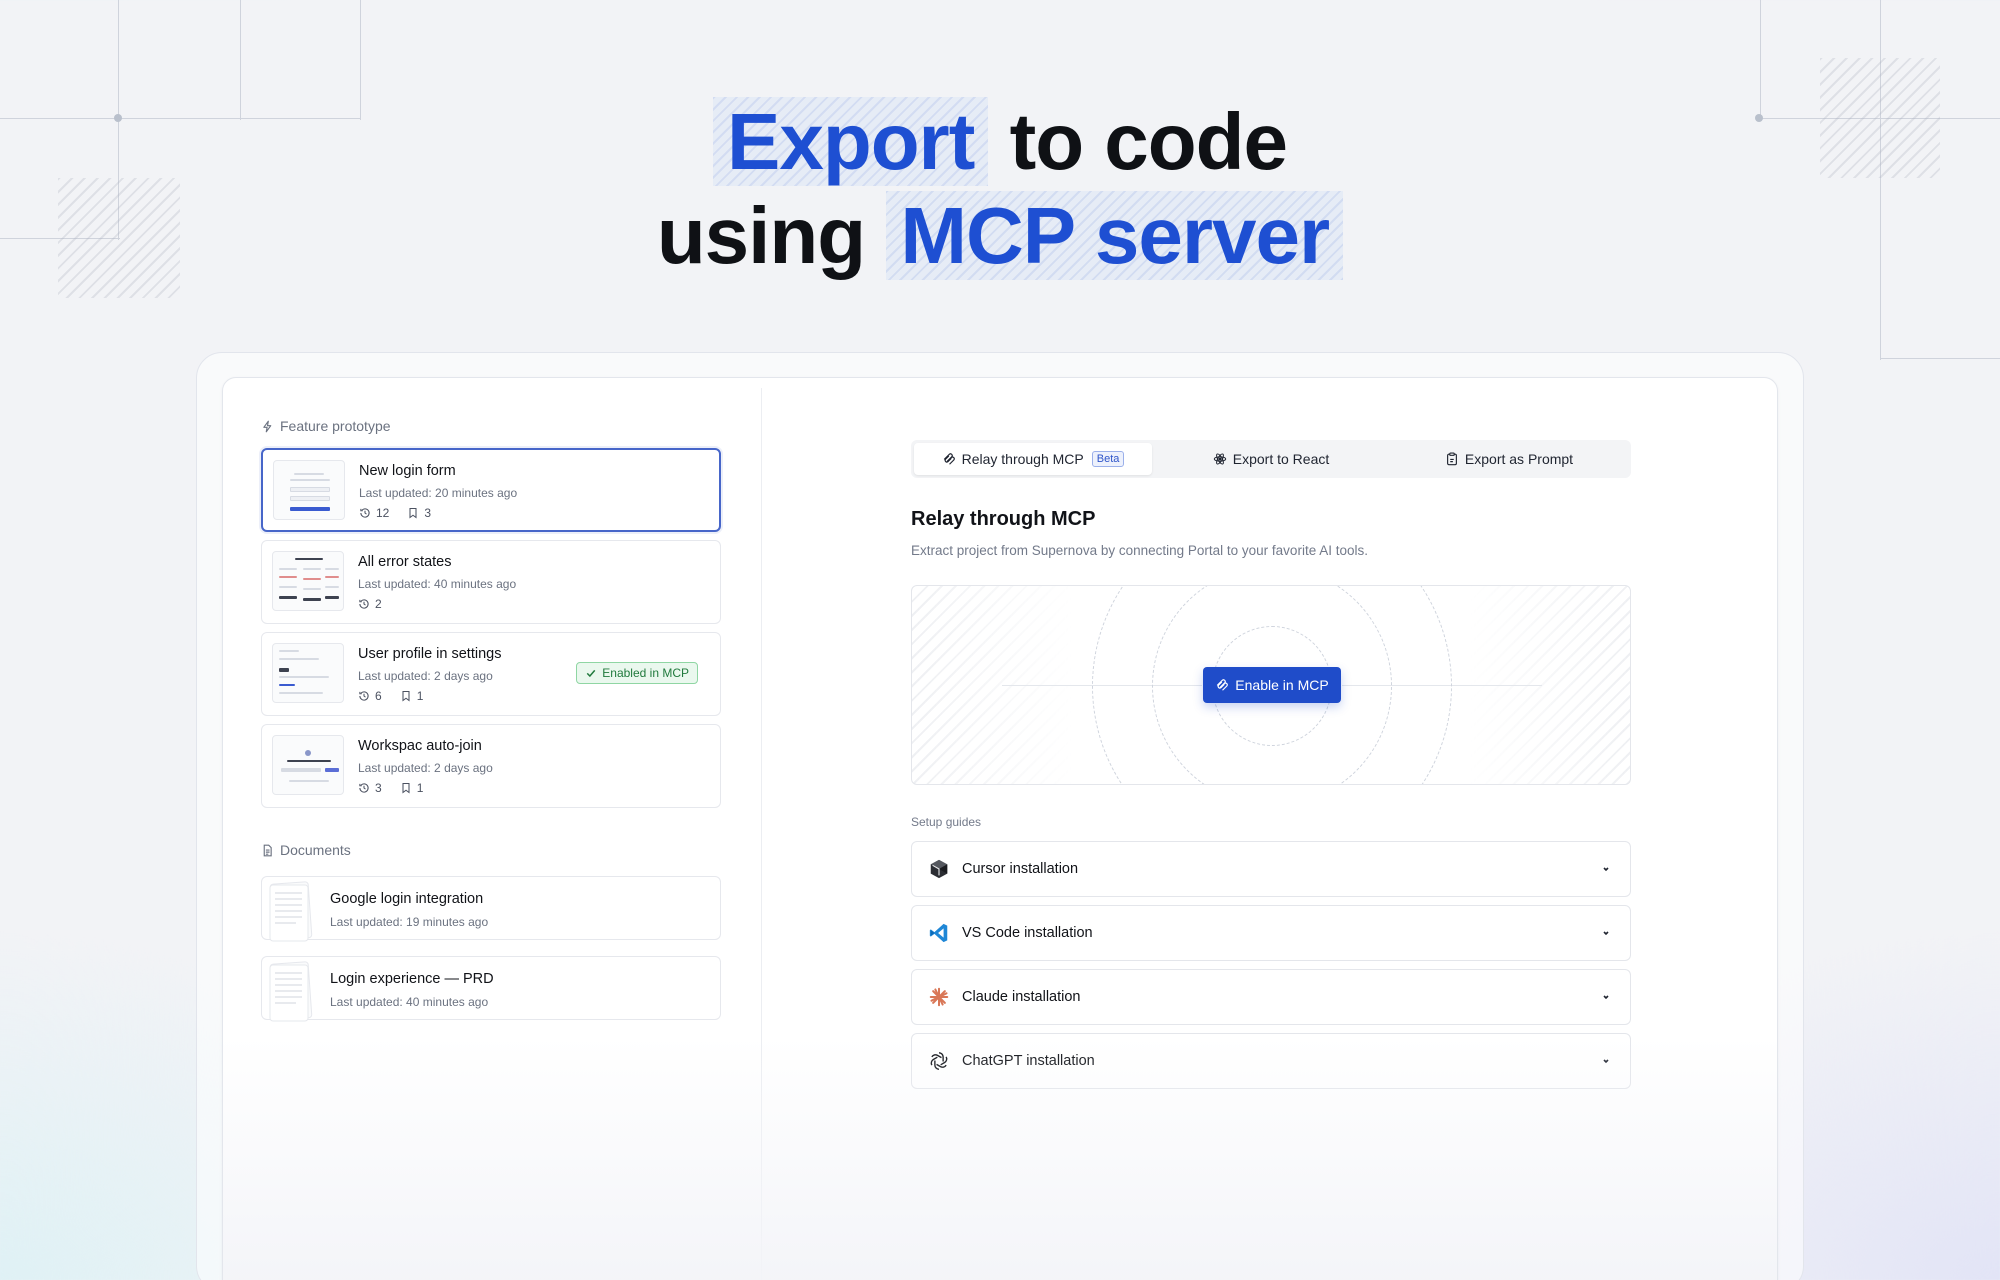 The width and height of the screenshot is (2000, 1280). Describe the element at coordinates (1027, 933) in the screenshot. I see `guide-label: VS Code installation` at that location.